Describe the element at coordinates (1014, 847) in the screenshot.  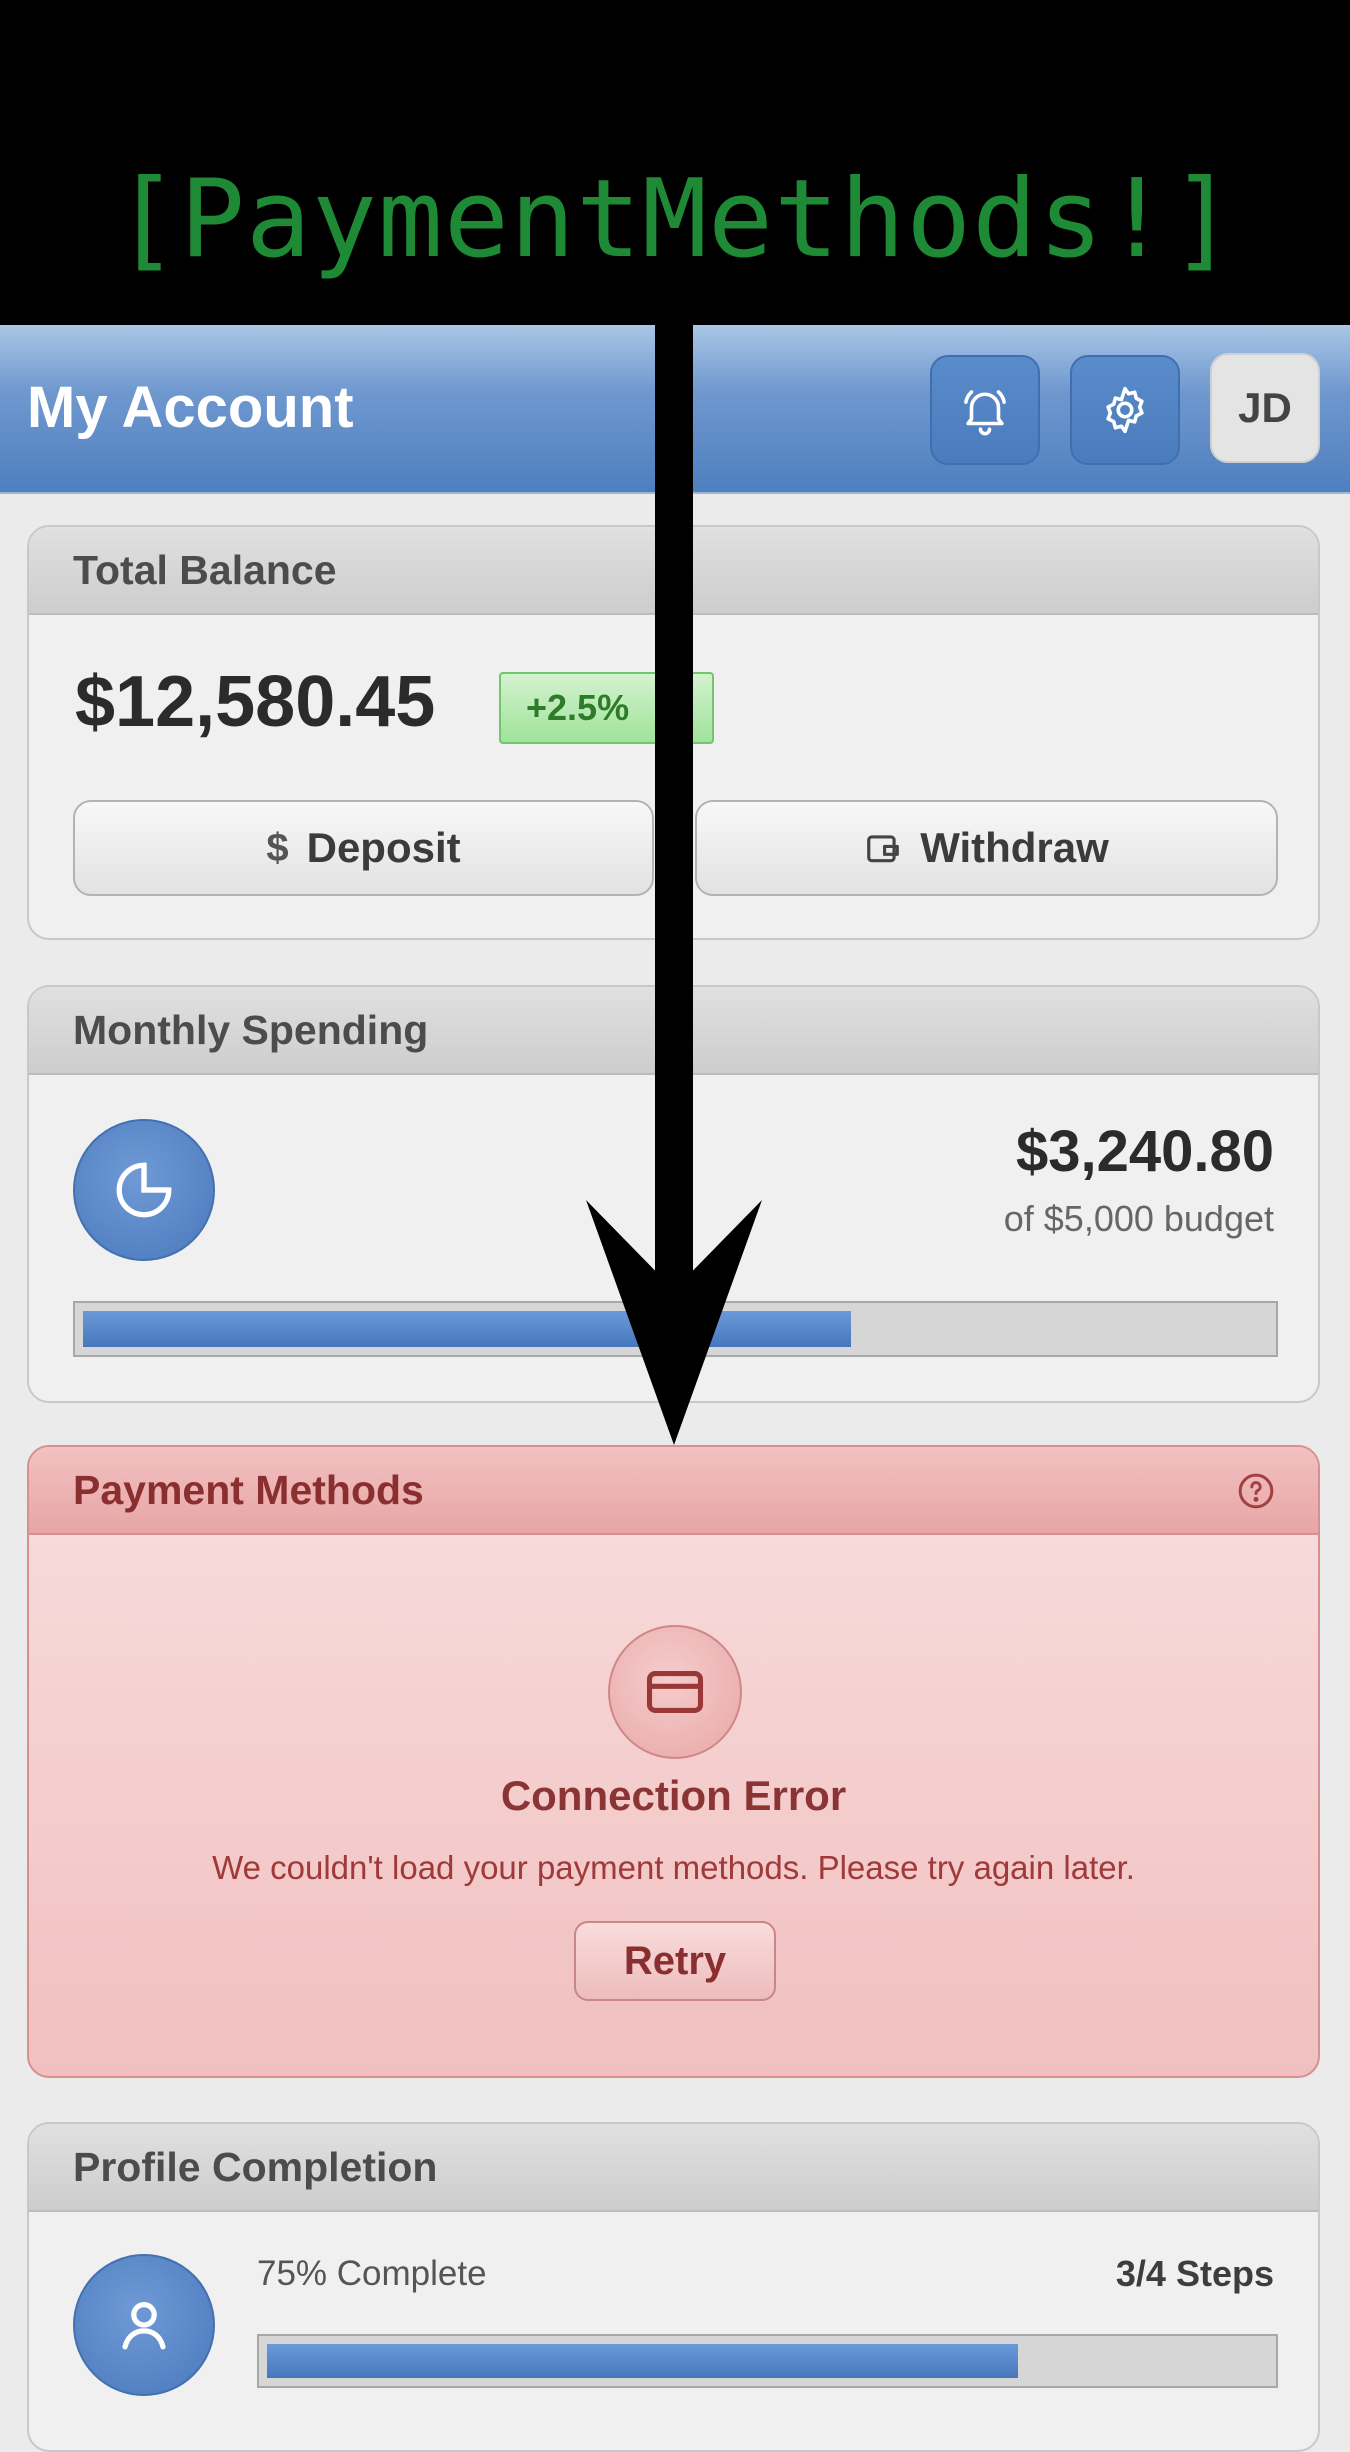
I see `withdraw-label: Withdraw` at that location.